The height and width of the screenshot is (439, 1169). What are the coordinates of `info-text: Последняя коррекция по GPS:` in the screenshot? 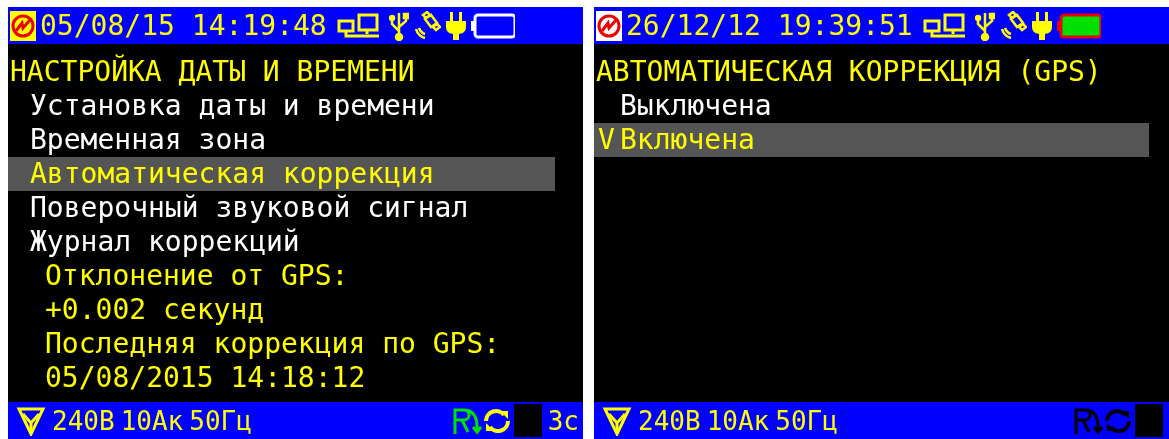 It's located at (273, 344).